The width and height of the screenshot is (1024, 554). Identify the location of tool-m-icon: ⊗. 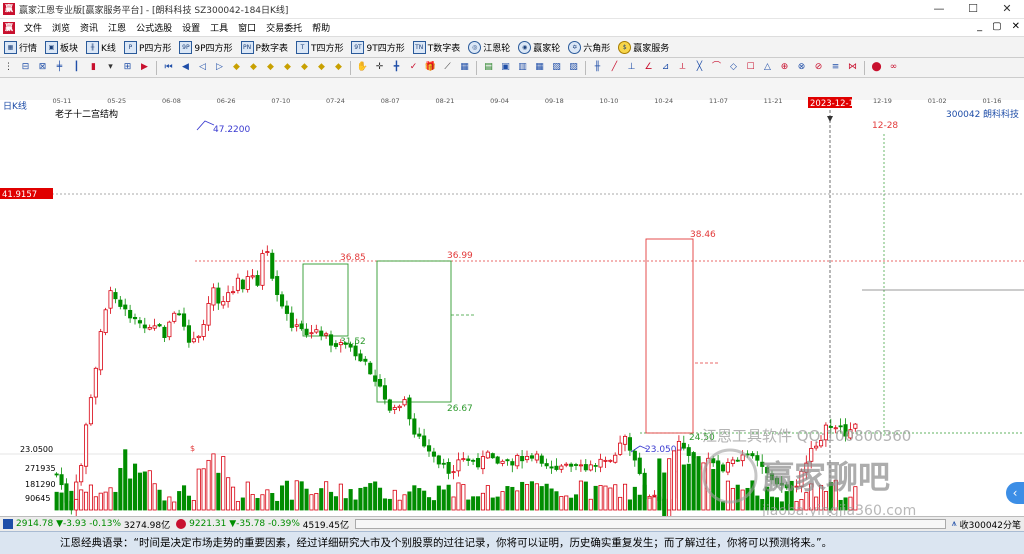
(801, 67).